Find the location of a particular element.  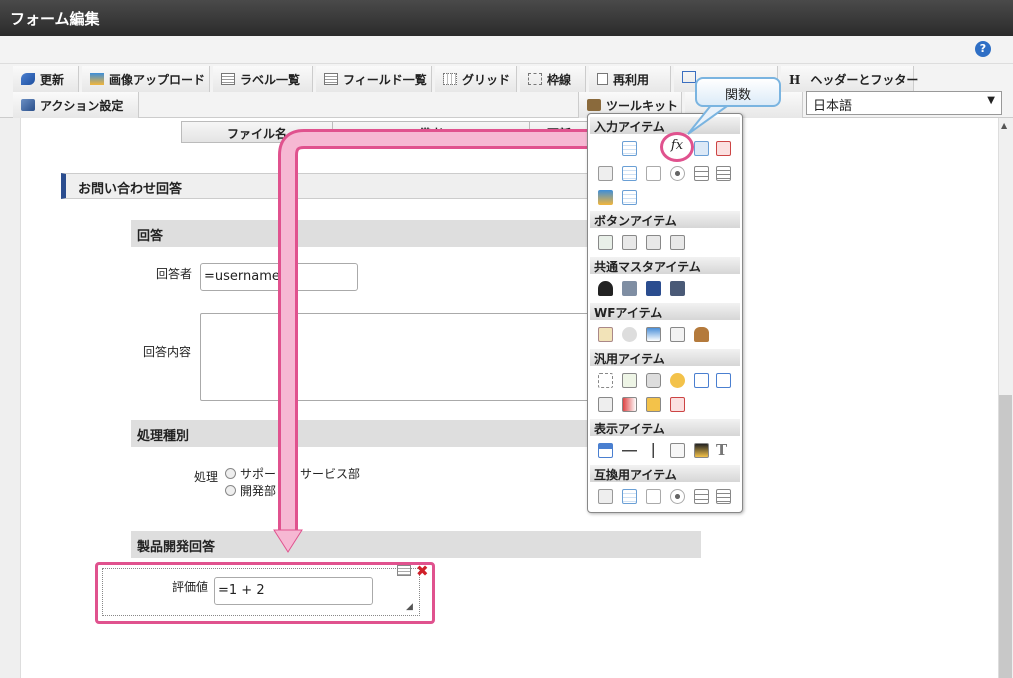

palette-master-items: 共通マスタアイテム is located at coordinates (665, 265).